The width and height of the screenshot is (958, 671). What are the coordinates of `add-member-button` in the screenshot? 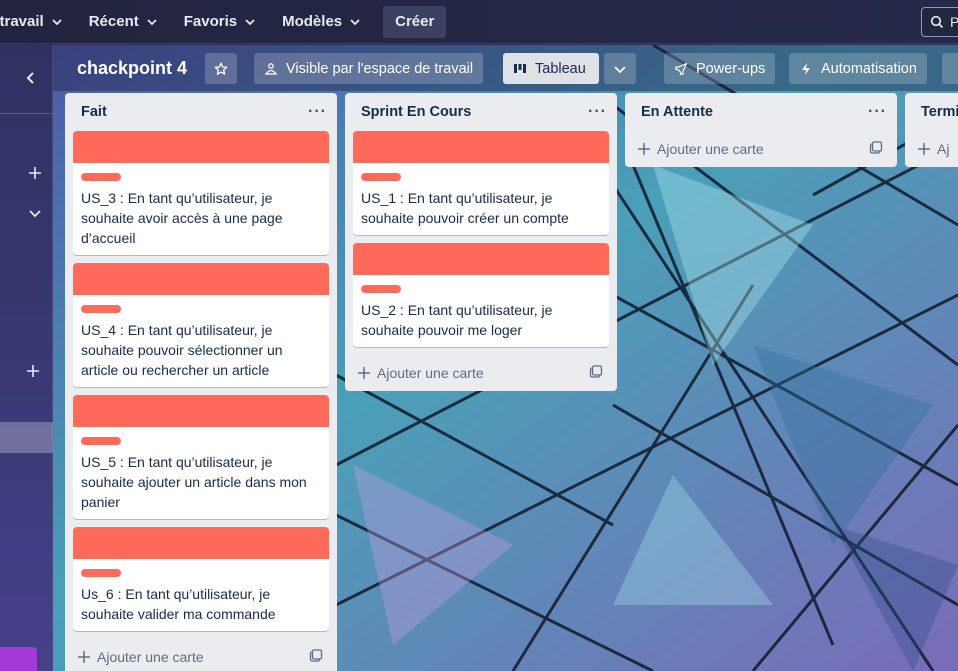 It's located at (35, 173).